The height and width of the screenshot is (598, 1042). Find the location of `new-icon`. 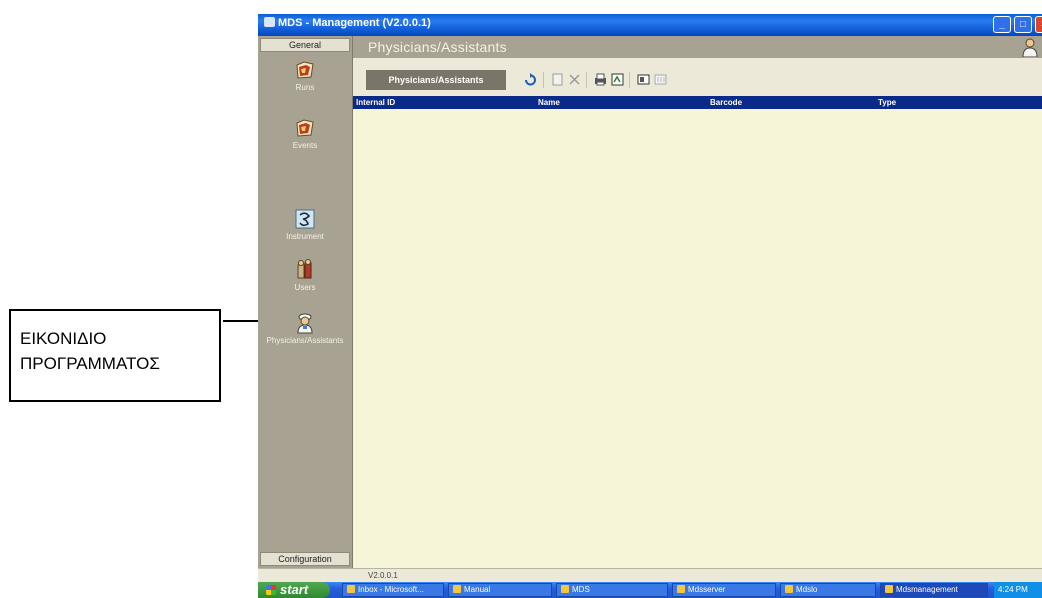

new-icon is located at coordinates (557, 79).